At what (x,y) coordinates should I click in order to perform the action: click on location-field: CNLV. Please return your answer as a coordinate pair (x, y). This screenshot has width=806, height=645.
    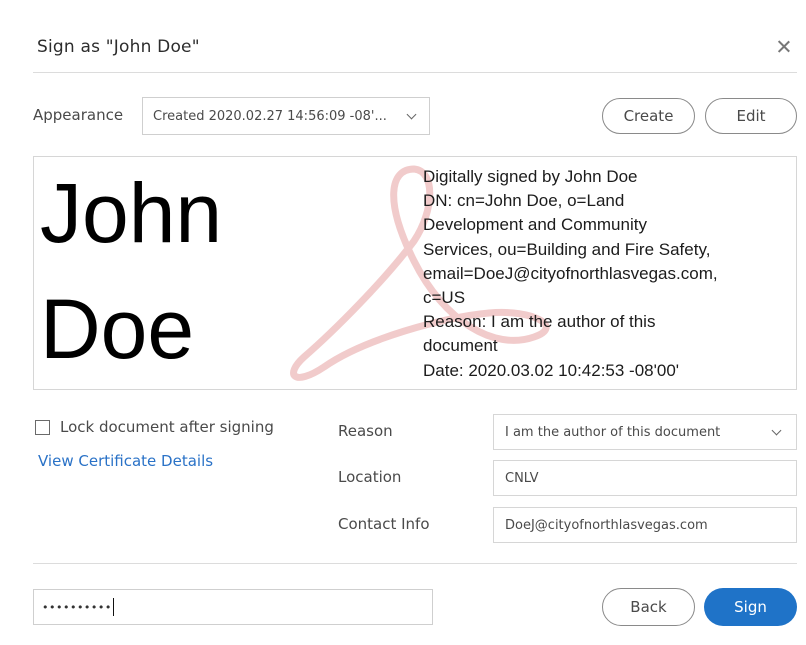
    Looking at the image, I should click on (645, 478).